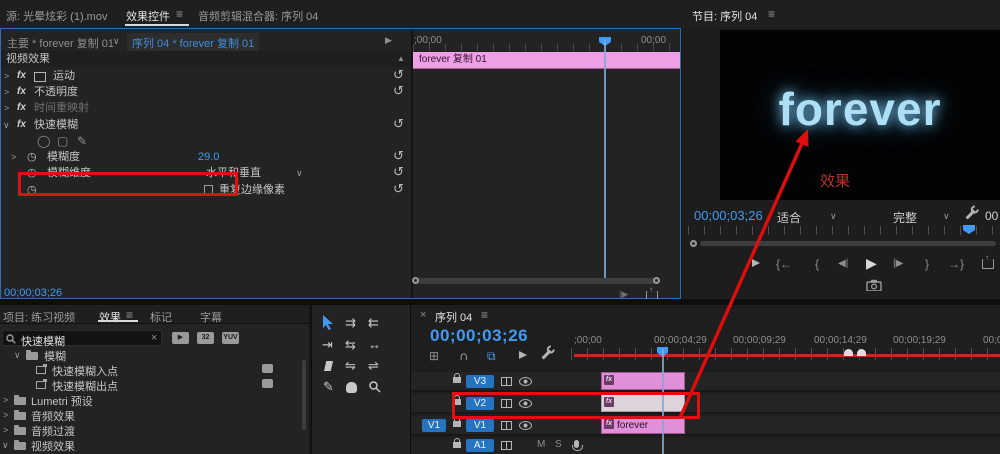 Image resolution: width=1000 pixels, height=454 pixels. I want to click on track-v3-button: V3, so click(480, 381).